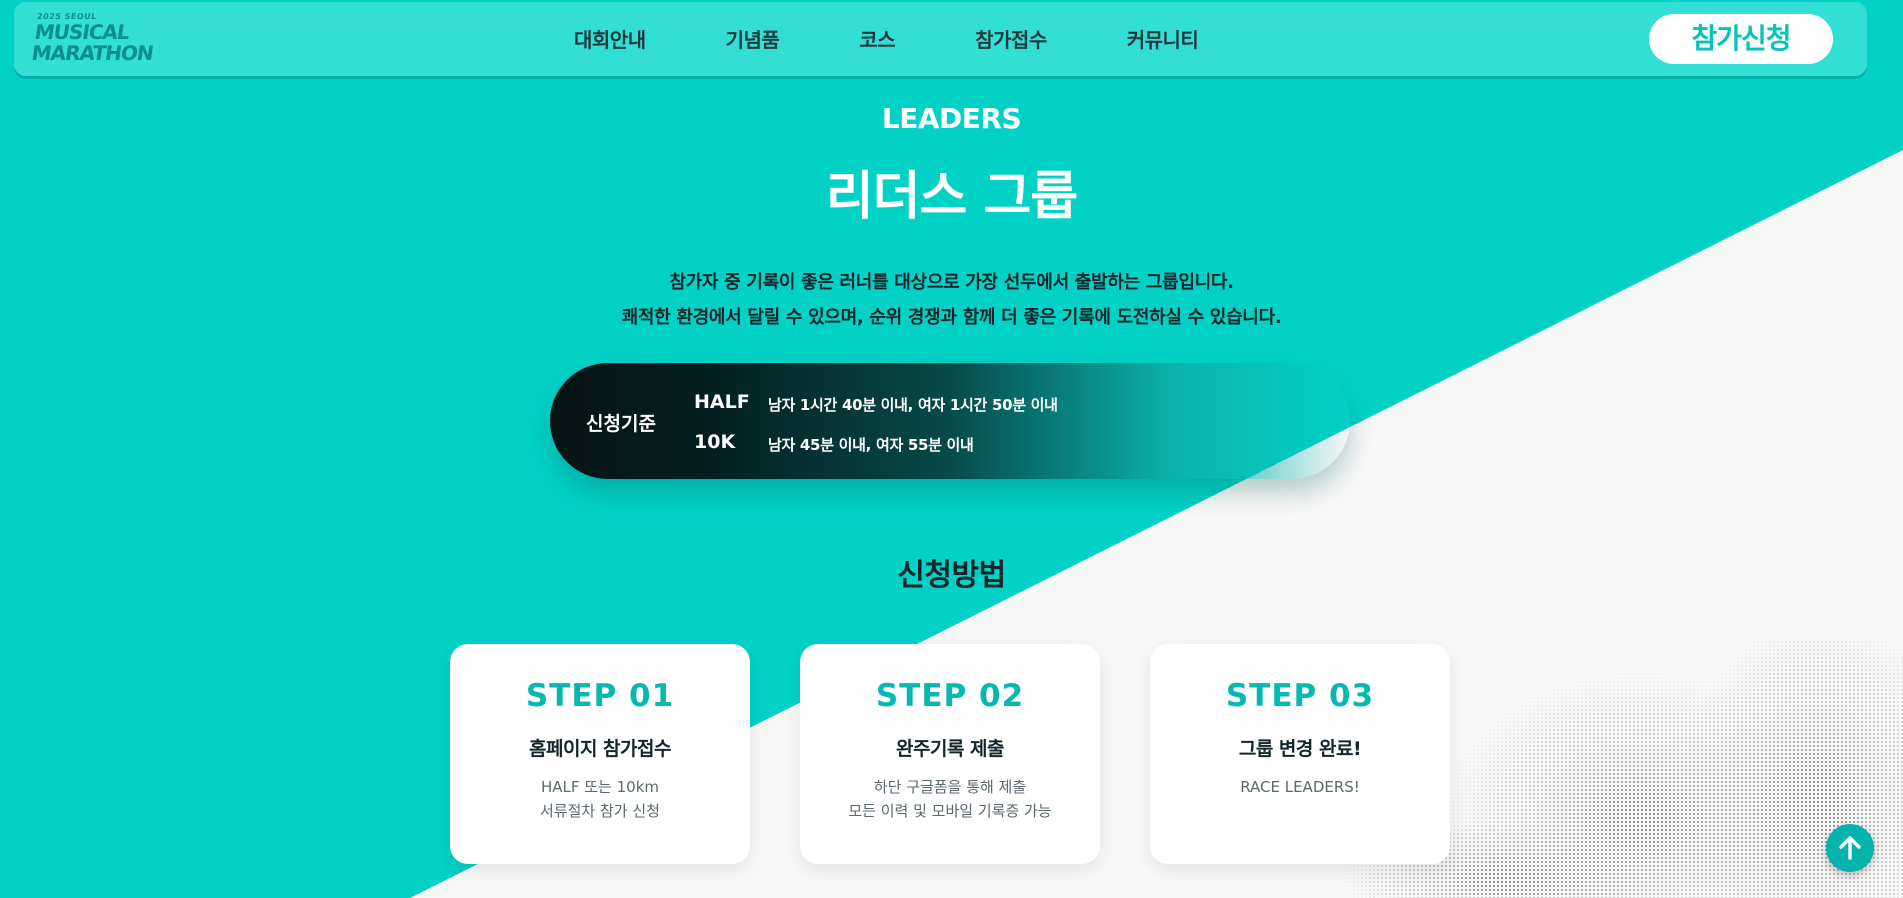  I want to click on criteria-key-half: HALF, so click(722, 402).